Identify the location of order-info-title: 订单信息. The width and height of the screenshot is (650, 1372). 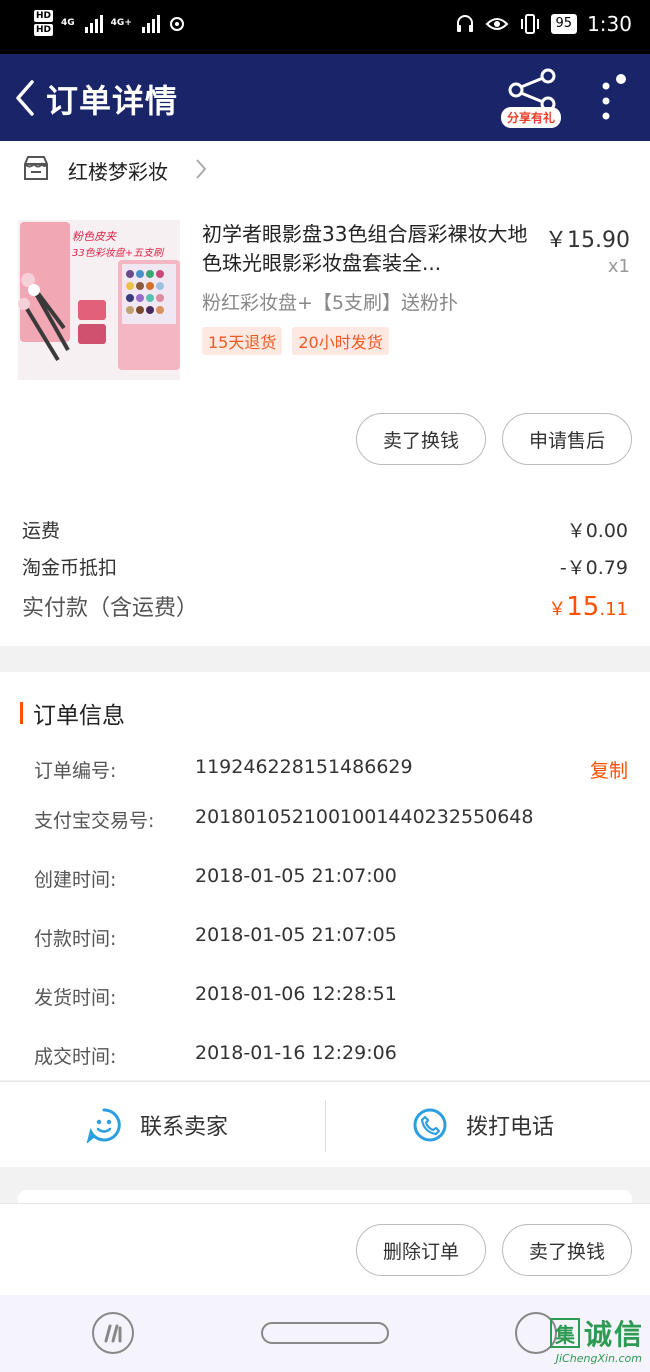
(79, 716).